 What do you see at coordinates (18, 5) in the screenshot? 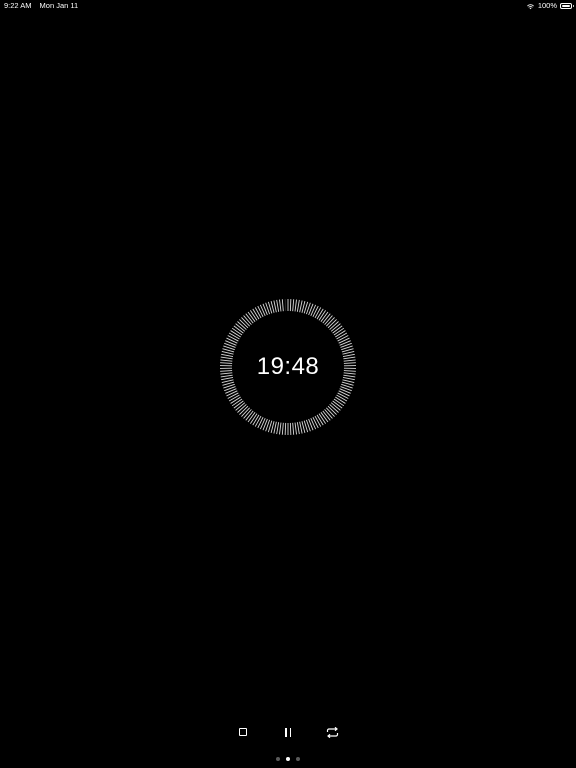
I see `status-time: 9:22 AM` at bounding box center [18, 5].